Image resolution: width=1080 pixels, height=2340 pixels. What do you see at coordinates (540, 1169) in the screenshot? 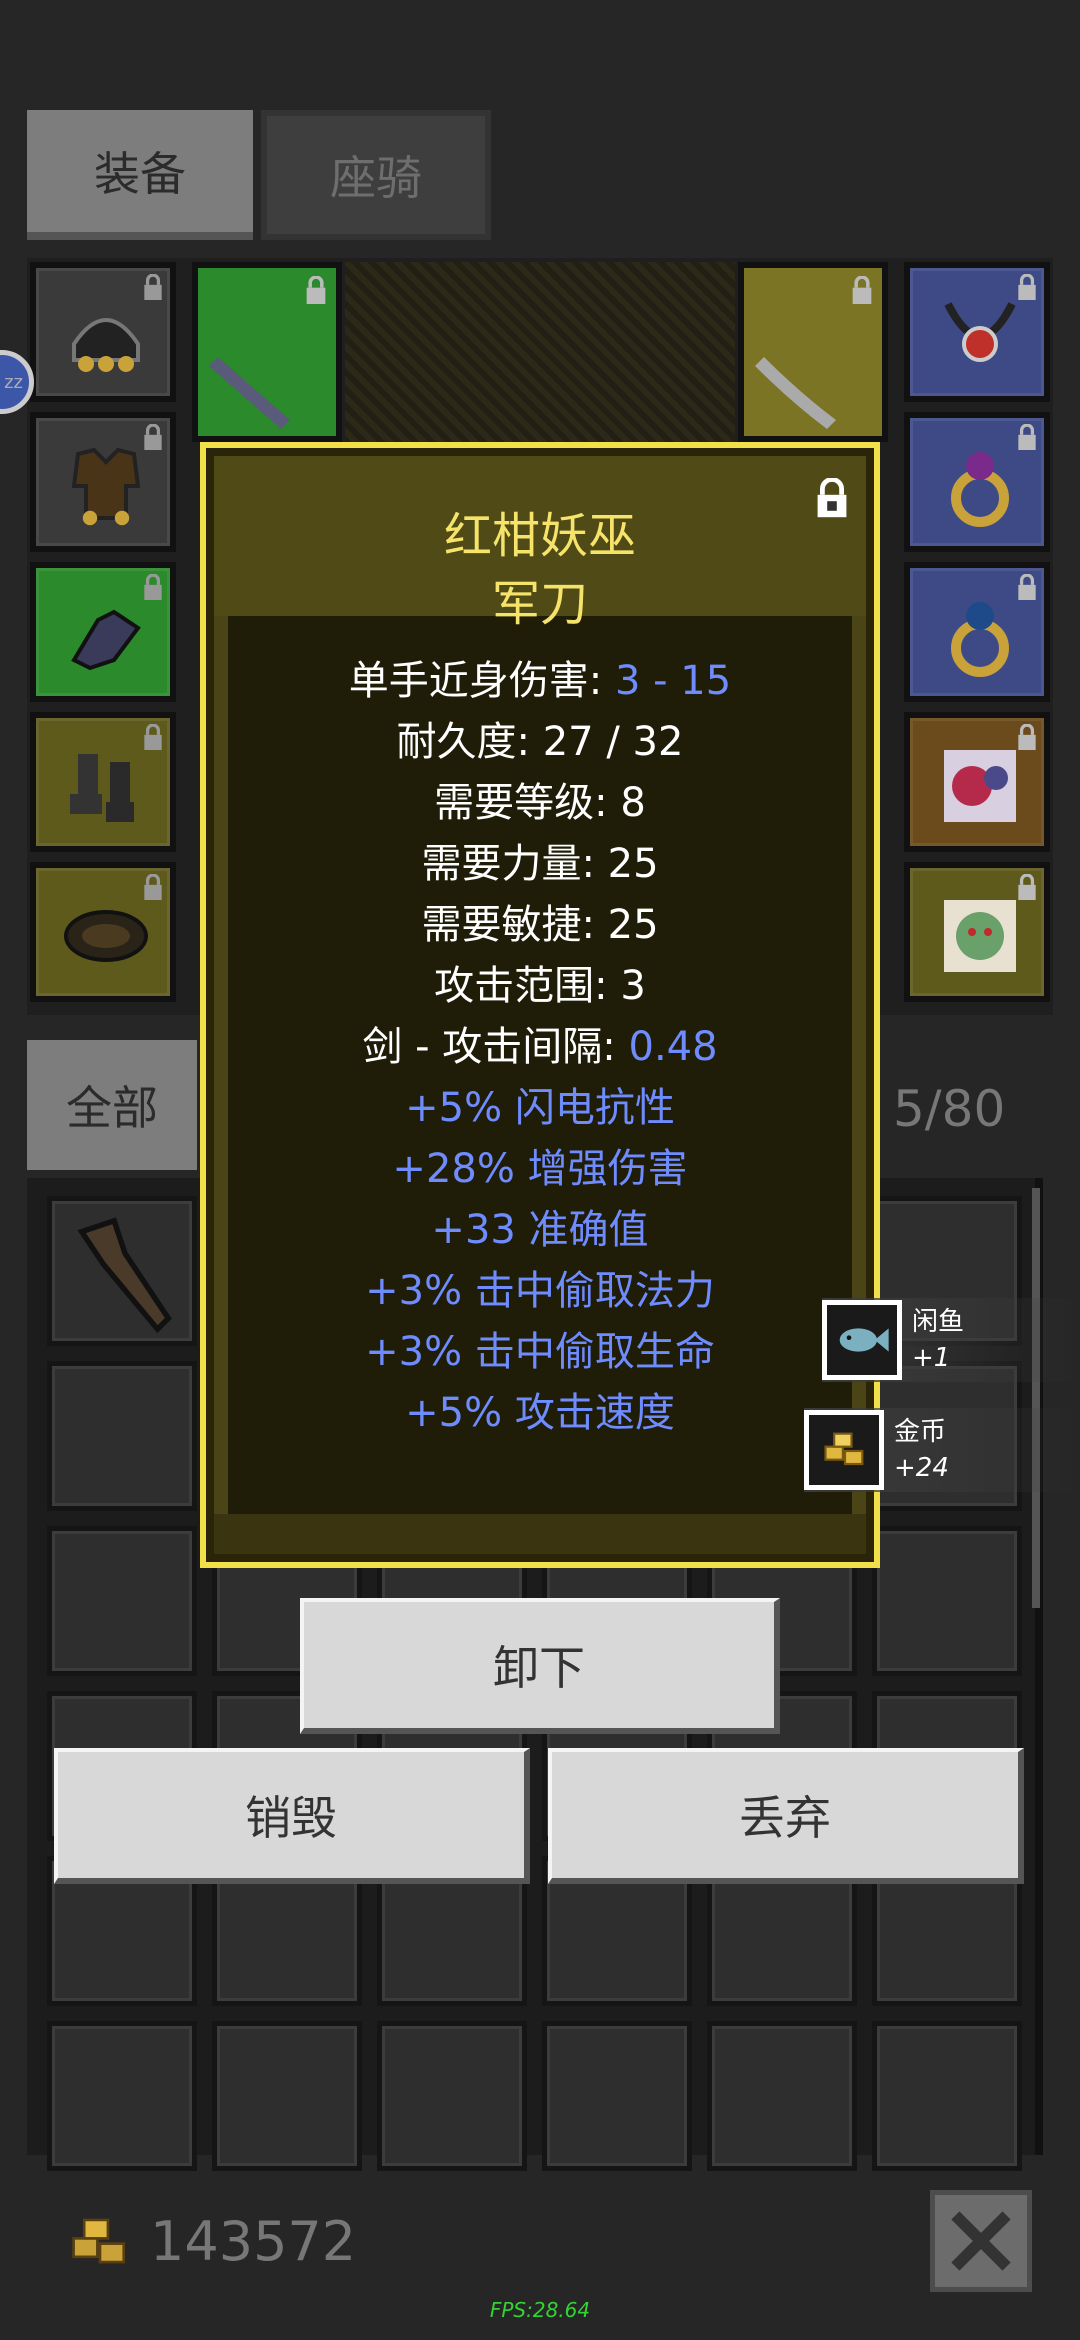
I see `affix: +28% 增强伤害` at bounding box center [540, 1169].